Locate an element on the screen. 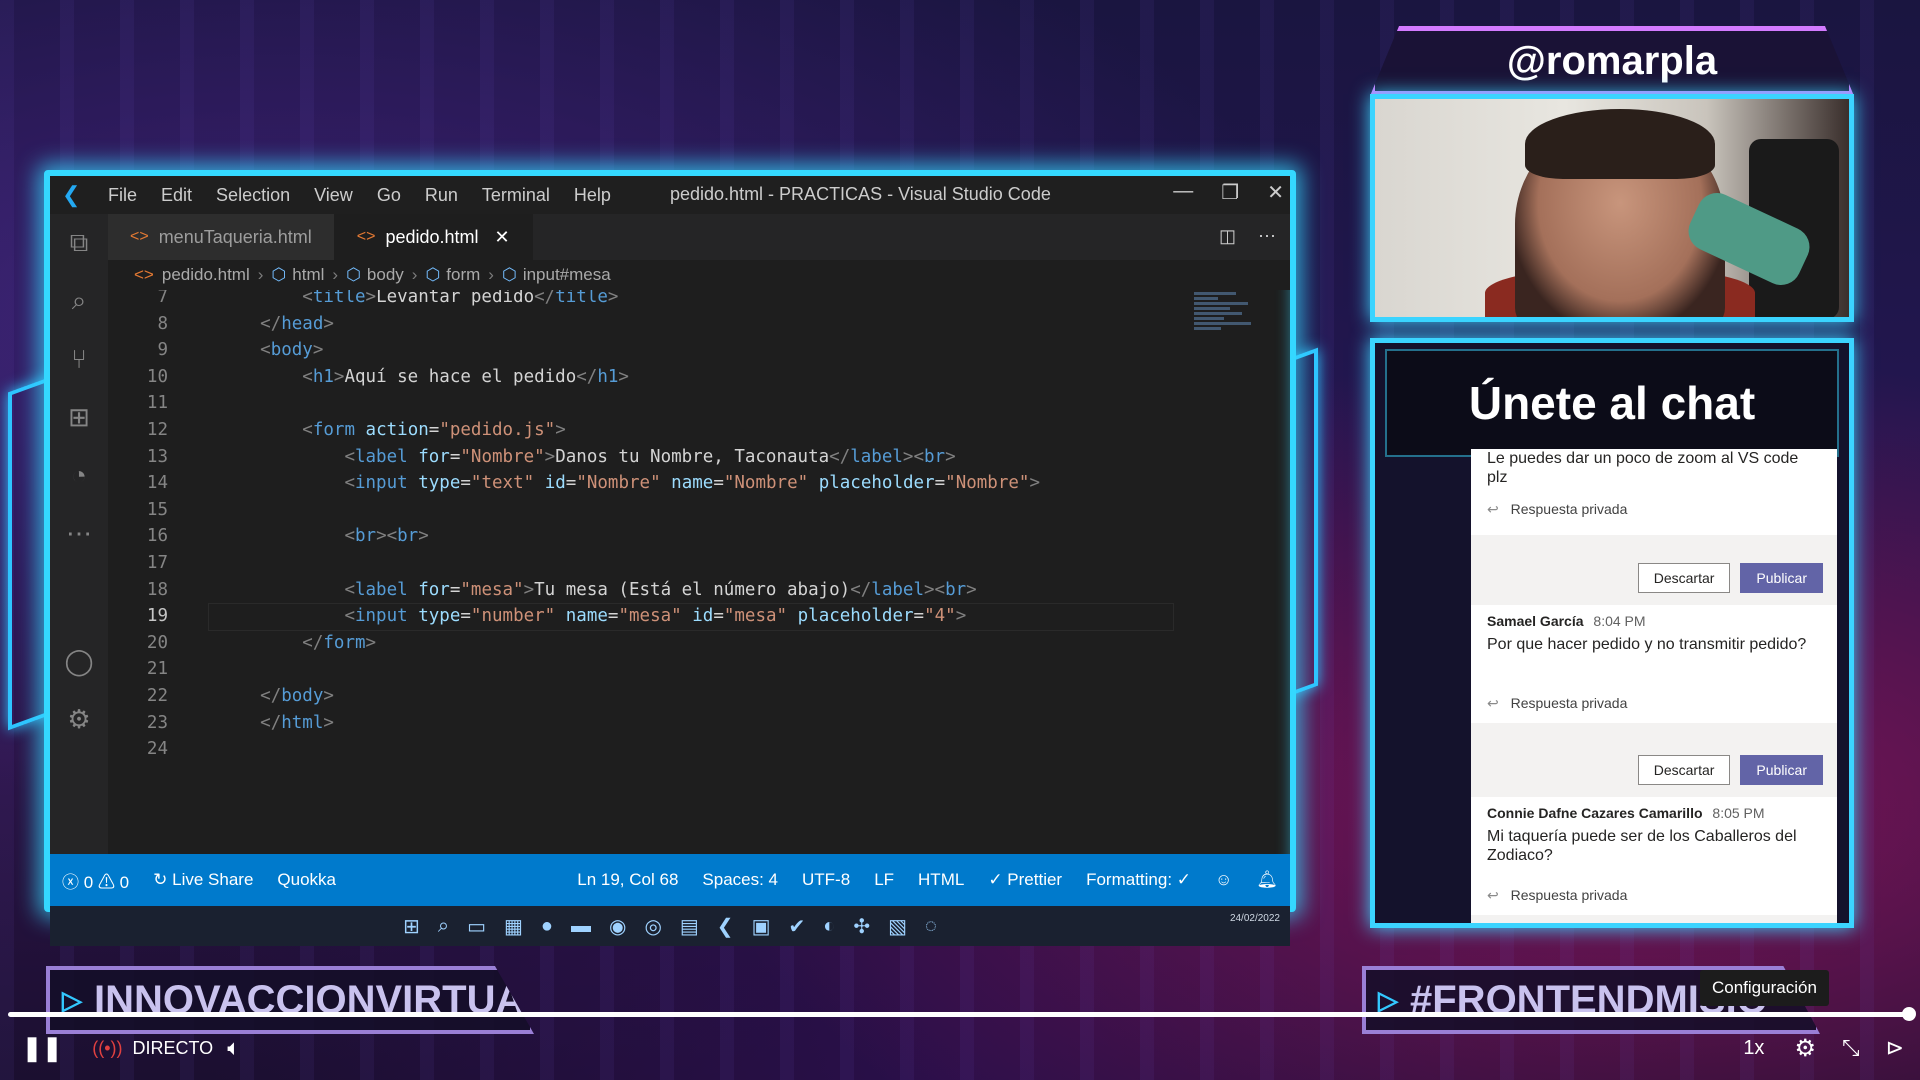 The height and width of the screenshot is (1080, 1920). close-tab-icon: ✕ is located at coordinates (502, 237).